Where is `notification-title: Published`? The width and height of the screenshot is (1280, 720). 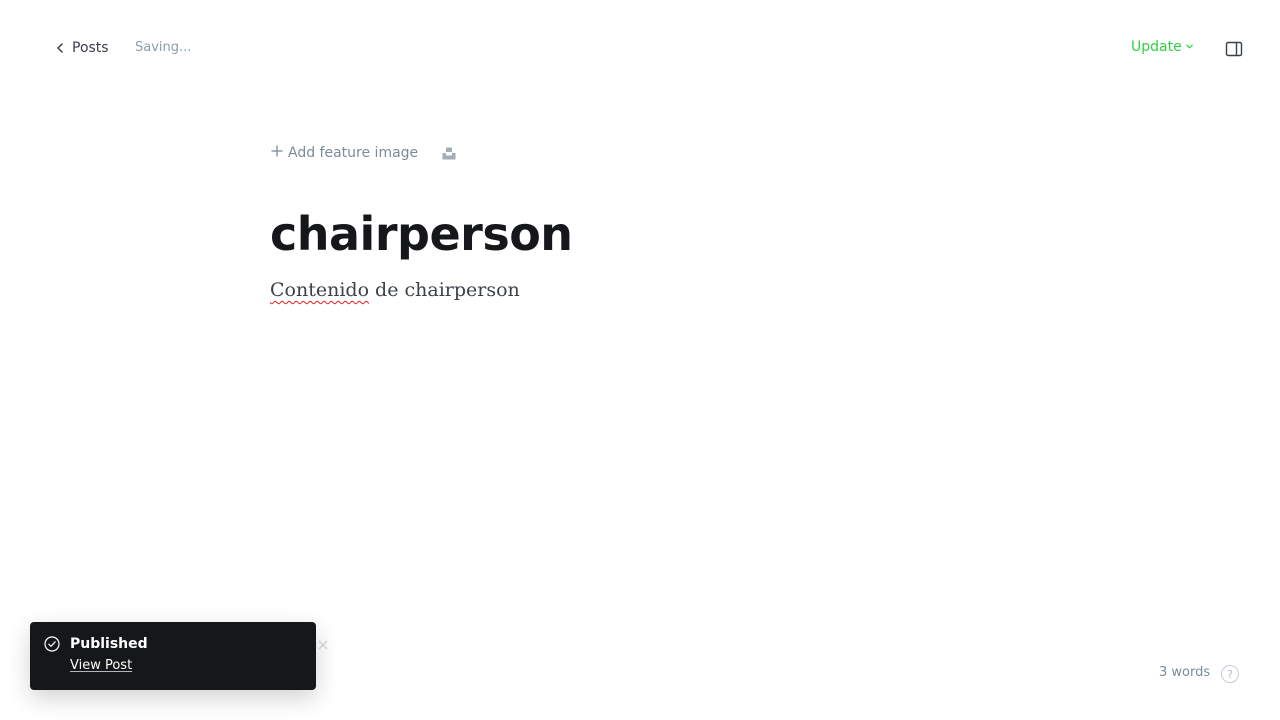
notification-title: Published is located at coordinates (109, 644).